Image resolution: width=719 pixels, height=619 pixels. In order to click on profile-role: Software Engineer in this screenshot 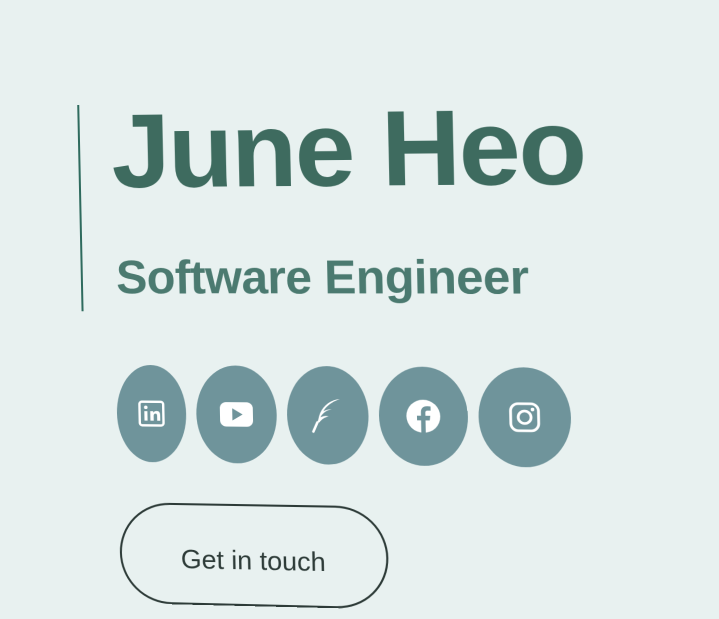, I will do `click(322, 276)`.